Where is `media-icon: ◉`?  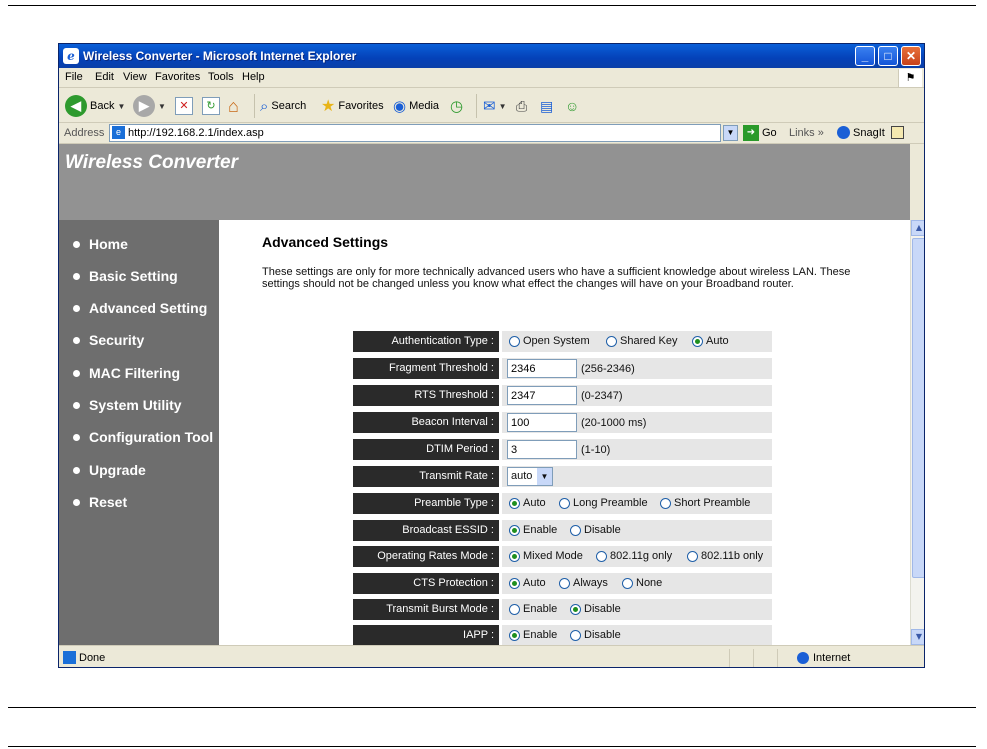
media-icon: ◉ is located at coordinates (400, 106).